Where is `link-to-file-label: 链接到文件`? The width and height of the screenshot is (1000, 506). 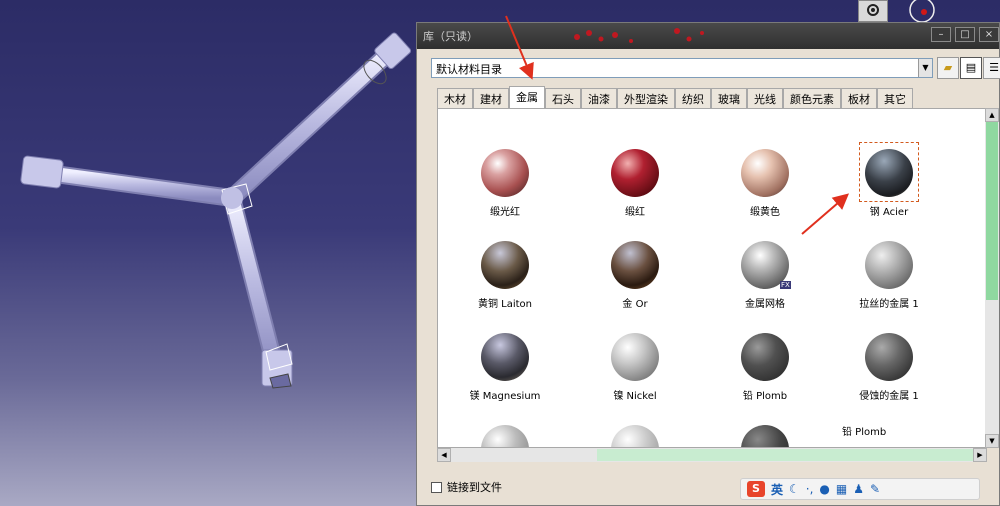
link-to-file-label: 链接到文件 is located at coordinates (474, 487).